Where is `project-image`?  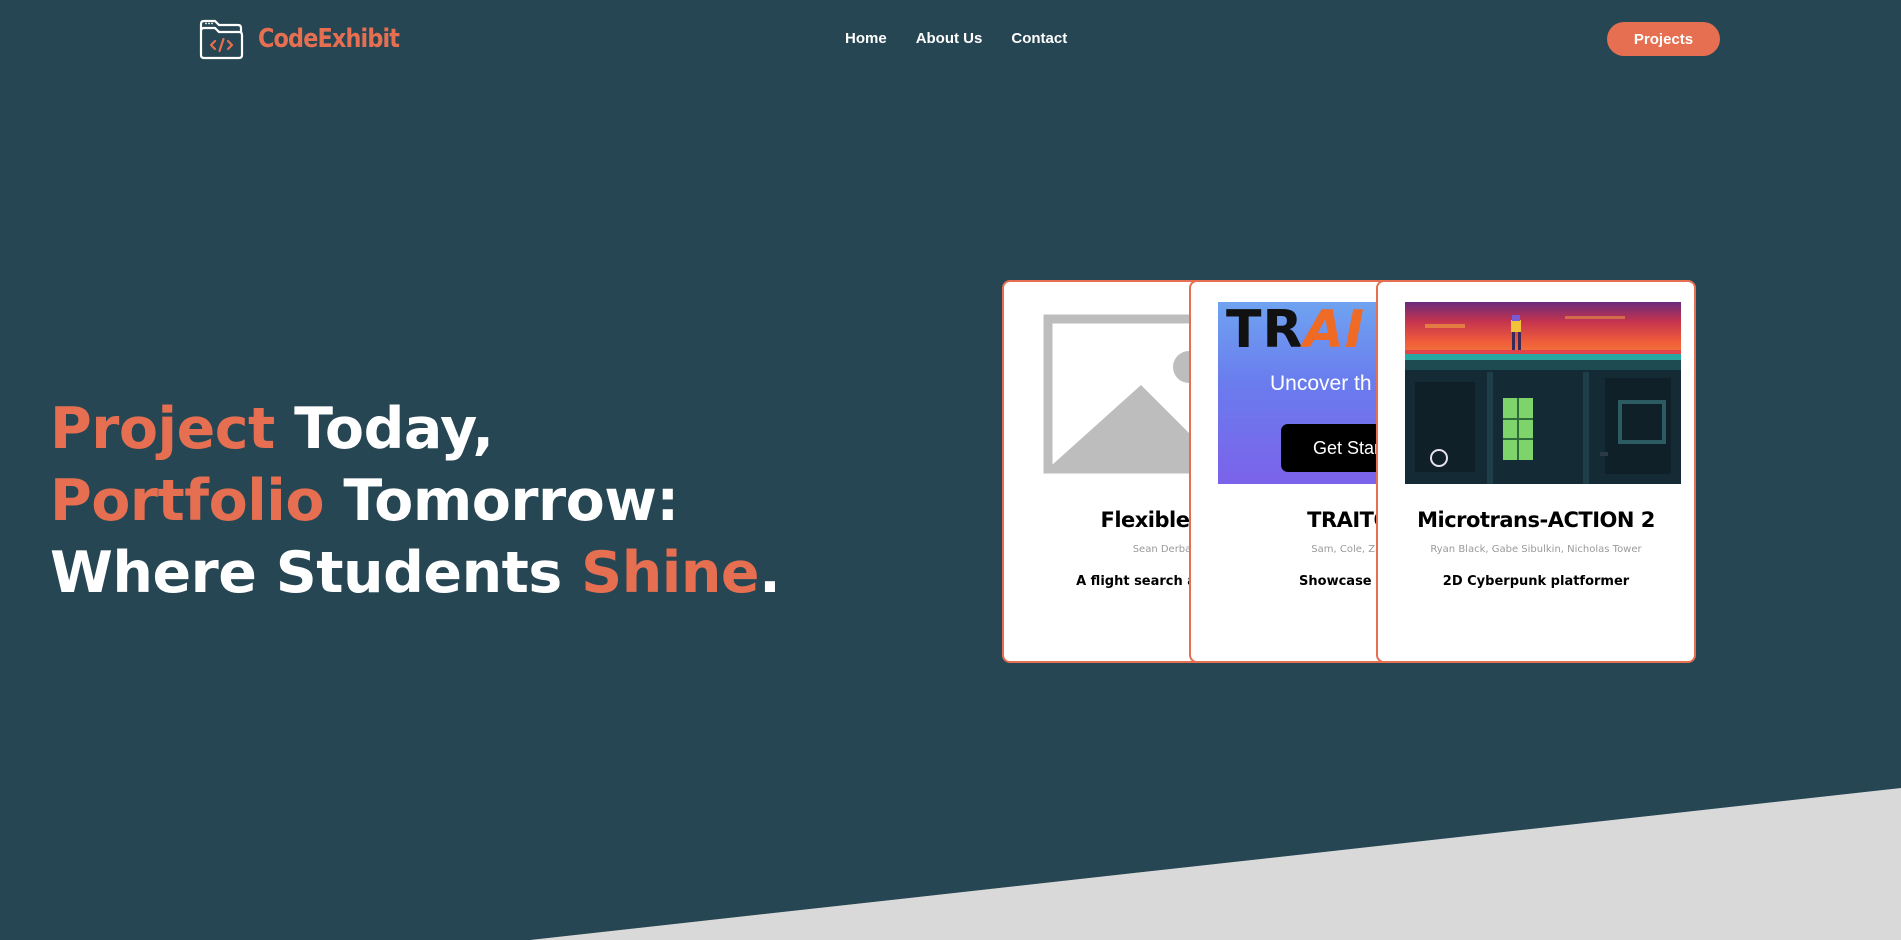 project-image is located at coordinates (1543, 393).